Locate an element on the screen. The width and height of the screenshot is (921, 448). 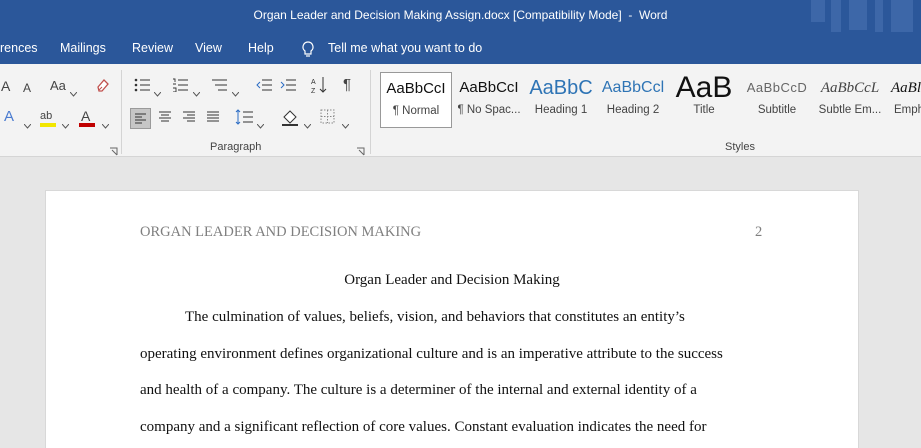
tab-review: Review is located at coordinates (152, 48).